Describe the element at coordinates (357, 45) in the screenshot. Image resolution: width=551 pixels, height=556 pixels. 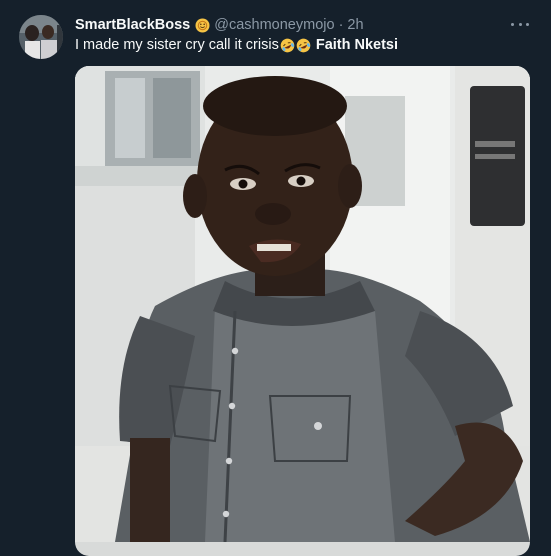
I see `tweet-tag-text: Faith Nketsi` at that location.